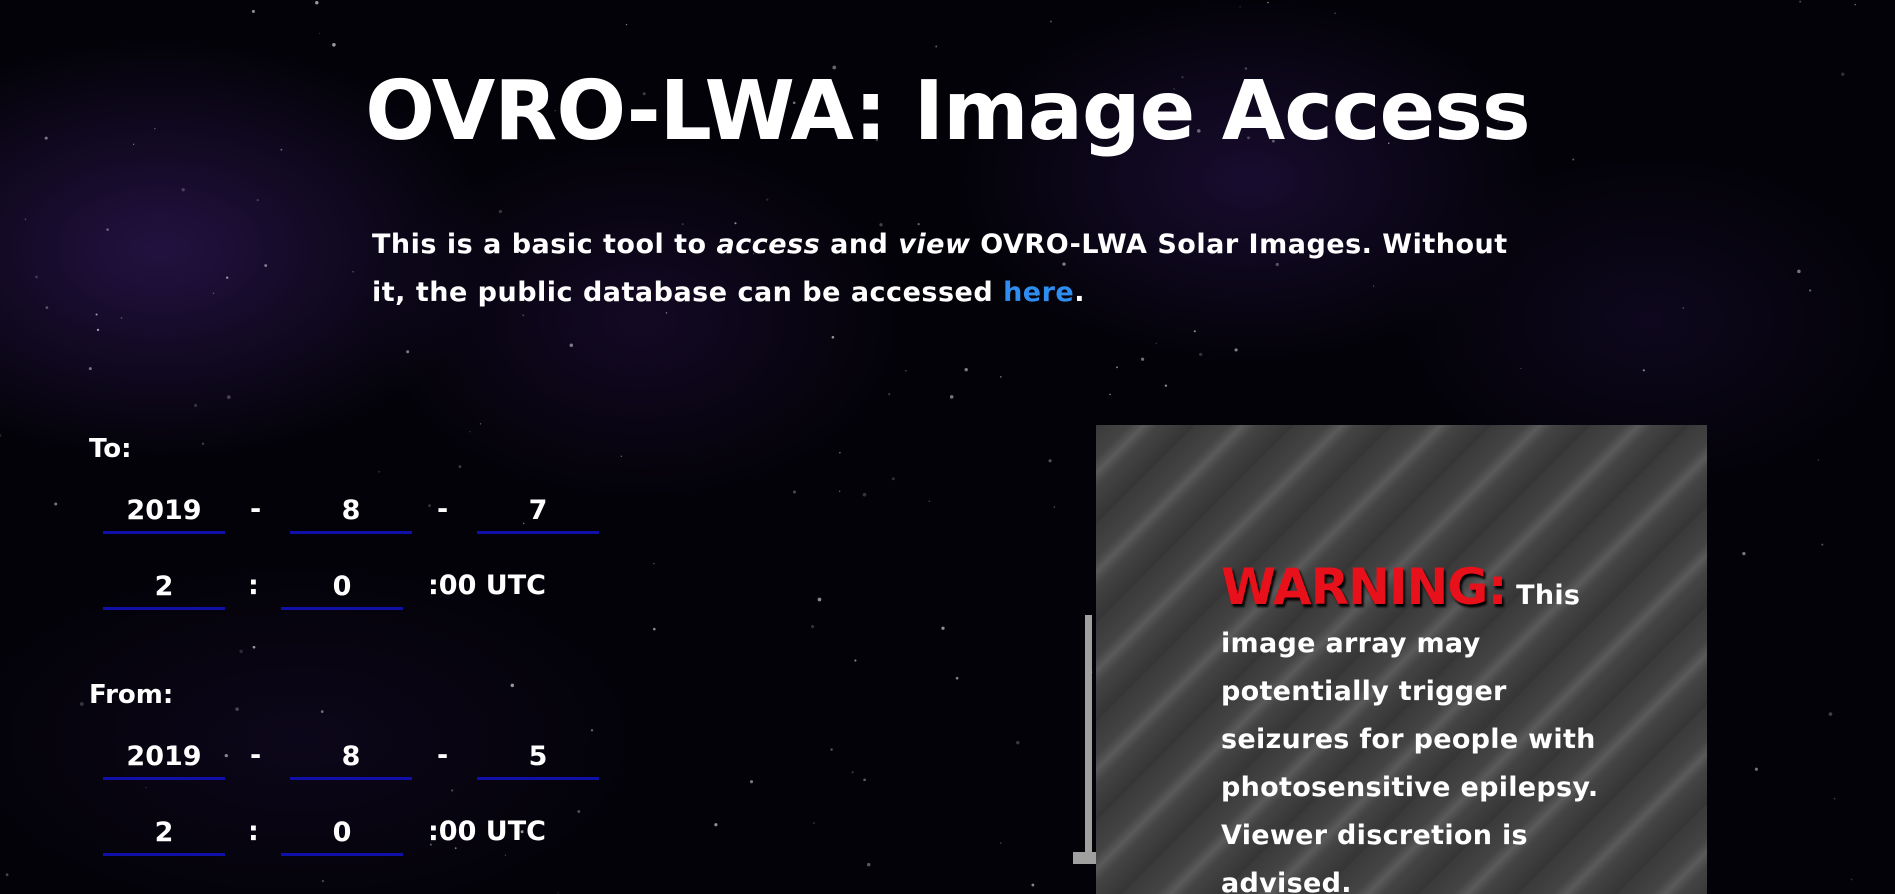 This screenshot has width=1895, height=894. Describe the element at coordinates (164, 757) in the screenshot. I see `from-year-input` at that location.